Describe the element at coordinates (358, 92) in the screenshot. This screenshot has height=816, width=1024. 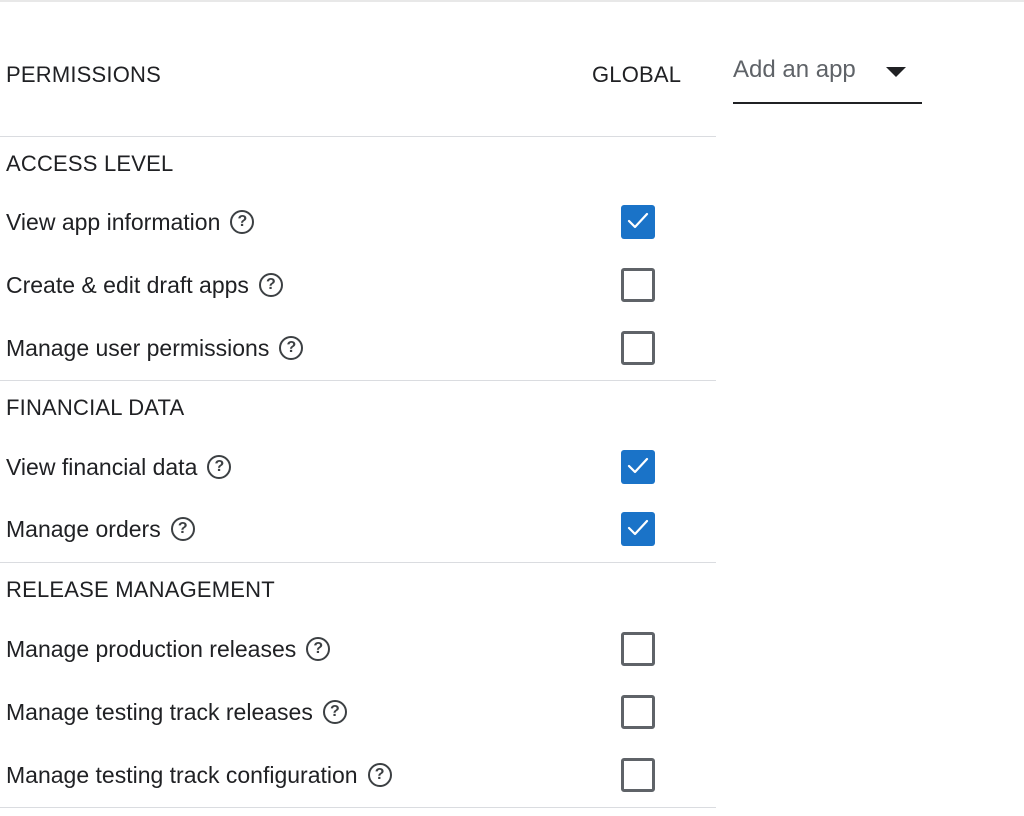
I see `permissions-header: PERMISSIONS GLOBAL` at that location.